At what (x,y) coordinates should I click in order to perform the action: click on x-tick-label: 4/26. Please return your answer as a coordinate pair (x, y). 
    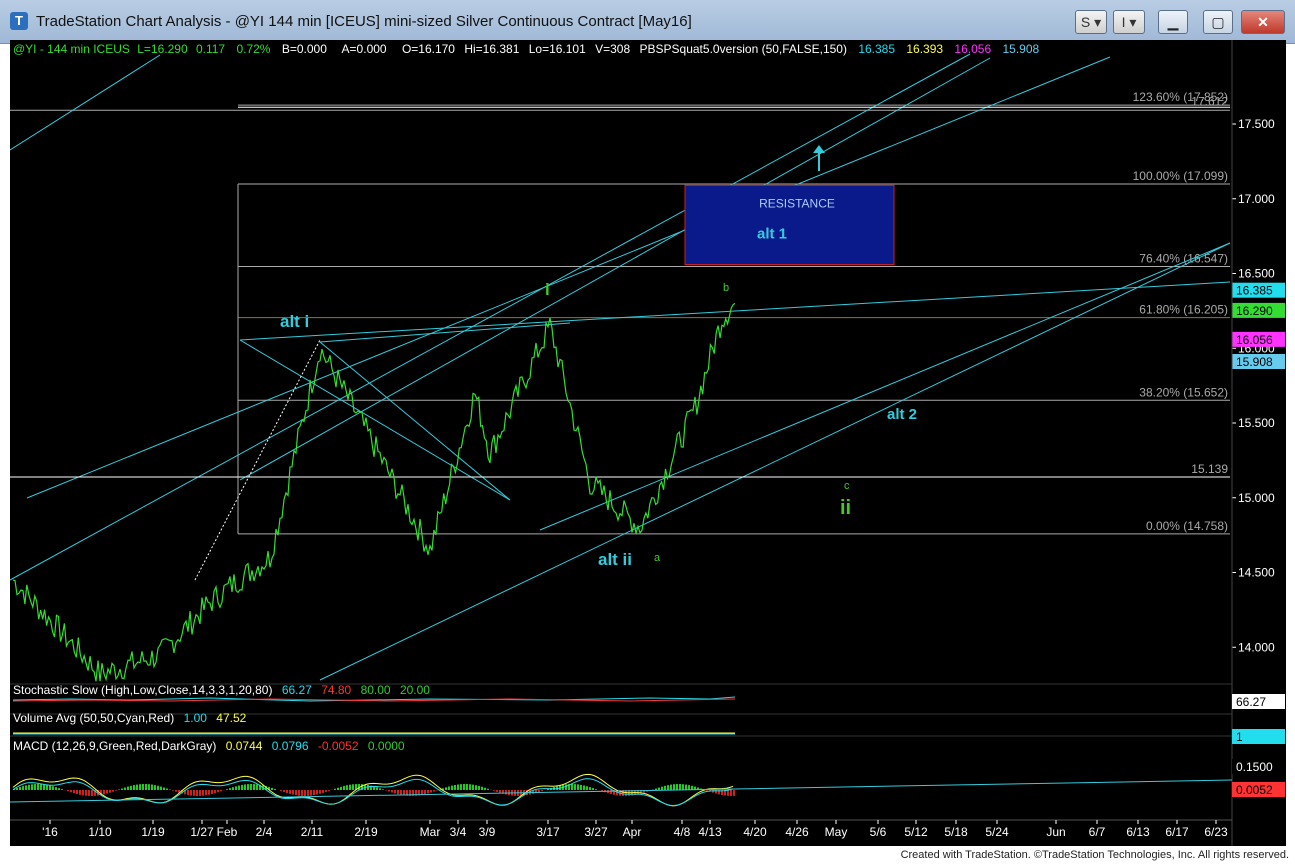
    Looking at the image, I should click on (797, 832).